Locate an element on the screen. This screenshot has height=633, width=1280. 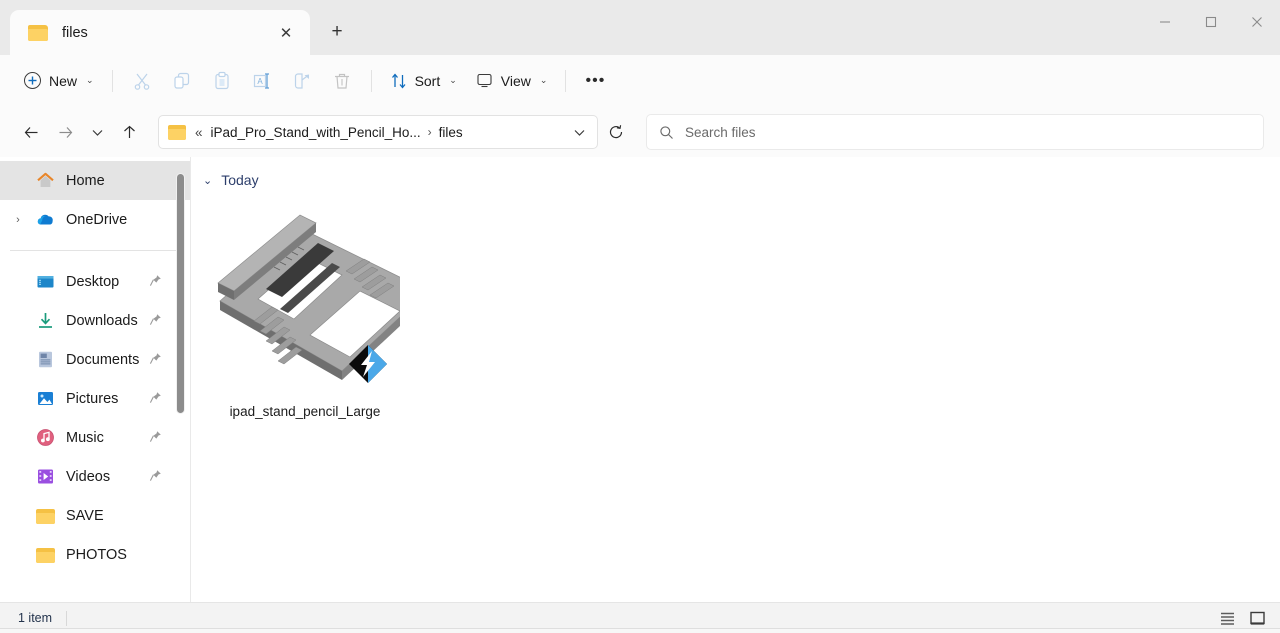
share-icon is located at coordinates (301, 80).